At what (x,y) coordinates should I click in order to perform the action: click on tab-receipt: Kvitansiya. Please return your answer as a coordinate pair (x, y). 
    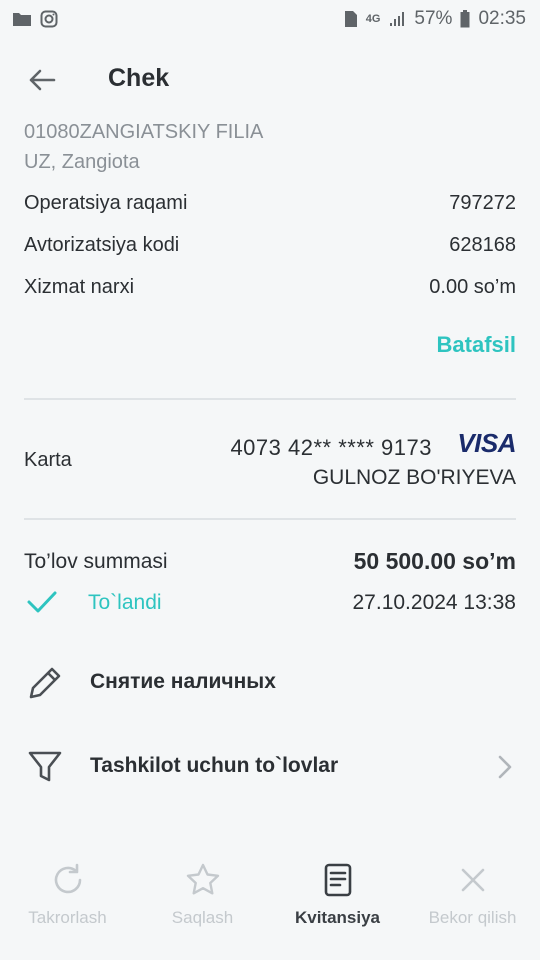
    Looking at the image, I should click on (337, 905).